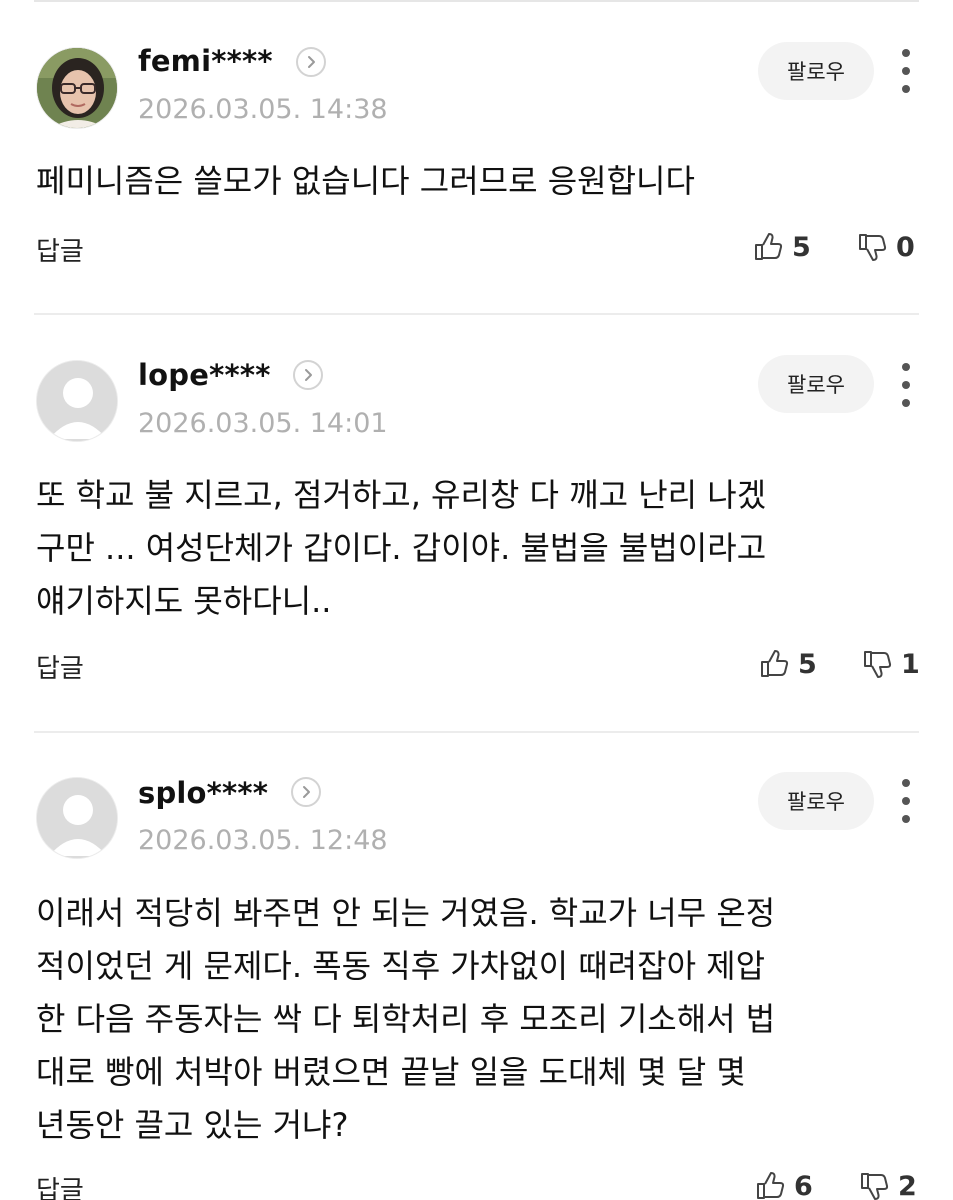 This screenshot has height=1200, width=953. What do you see at coordinates (803, 1185) in the screenshot?
I see `like-count: 6` at bounding box center [803, 1185].